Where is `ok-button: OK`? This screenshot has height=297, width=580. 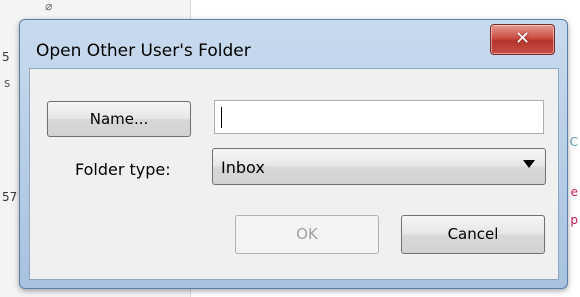 ok-button: OK is located at coordinates (307, 234).